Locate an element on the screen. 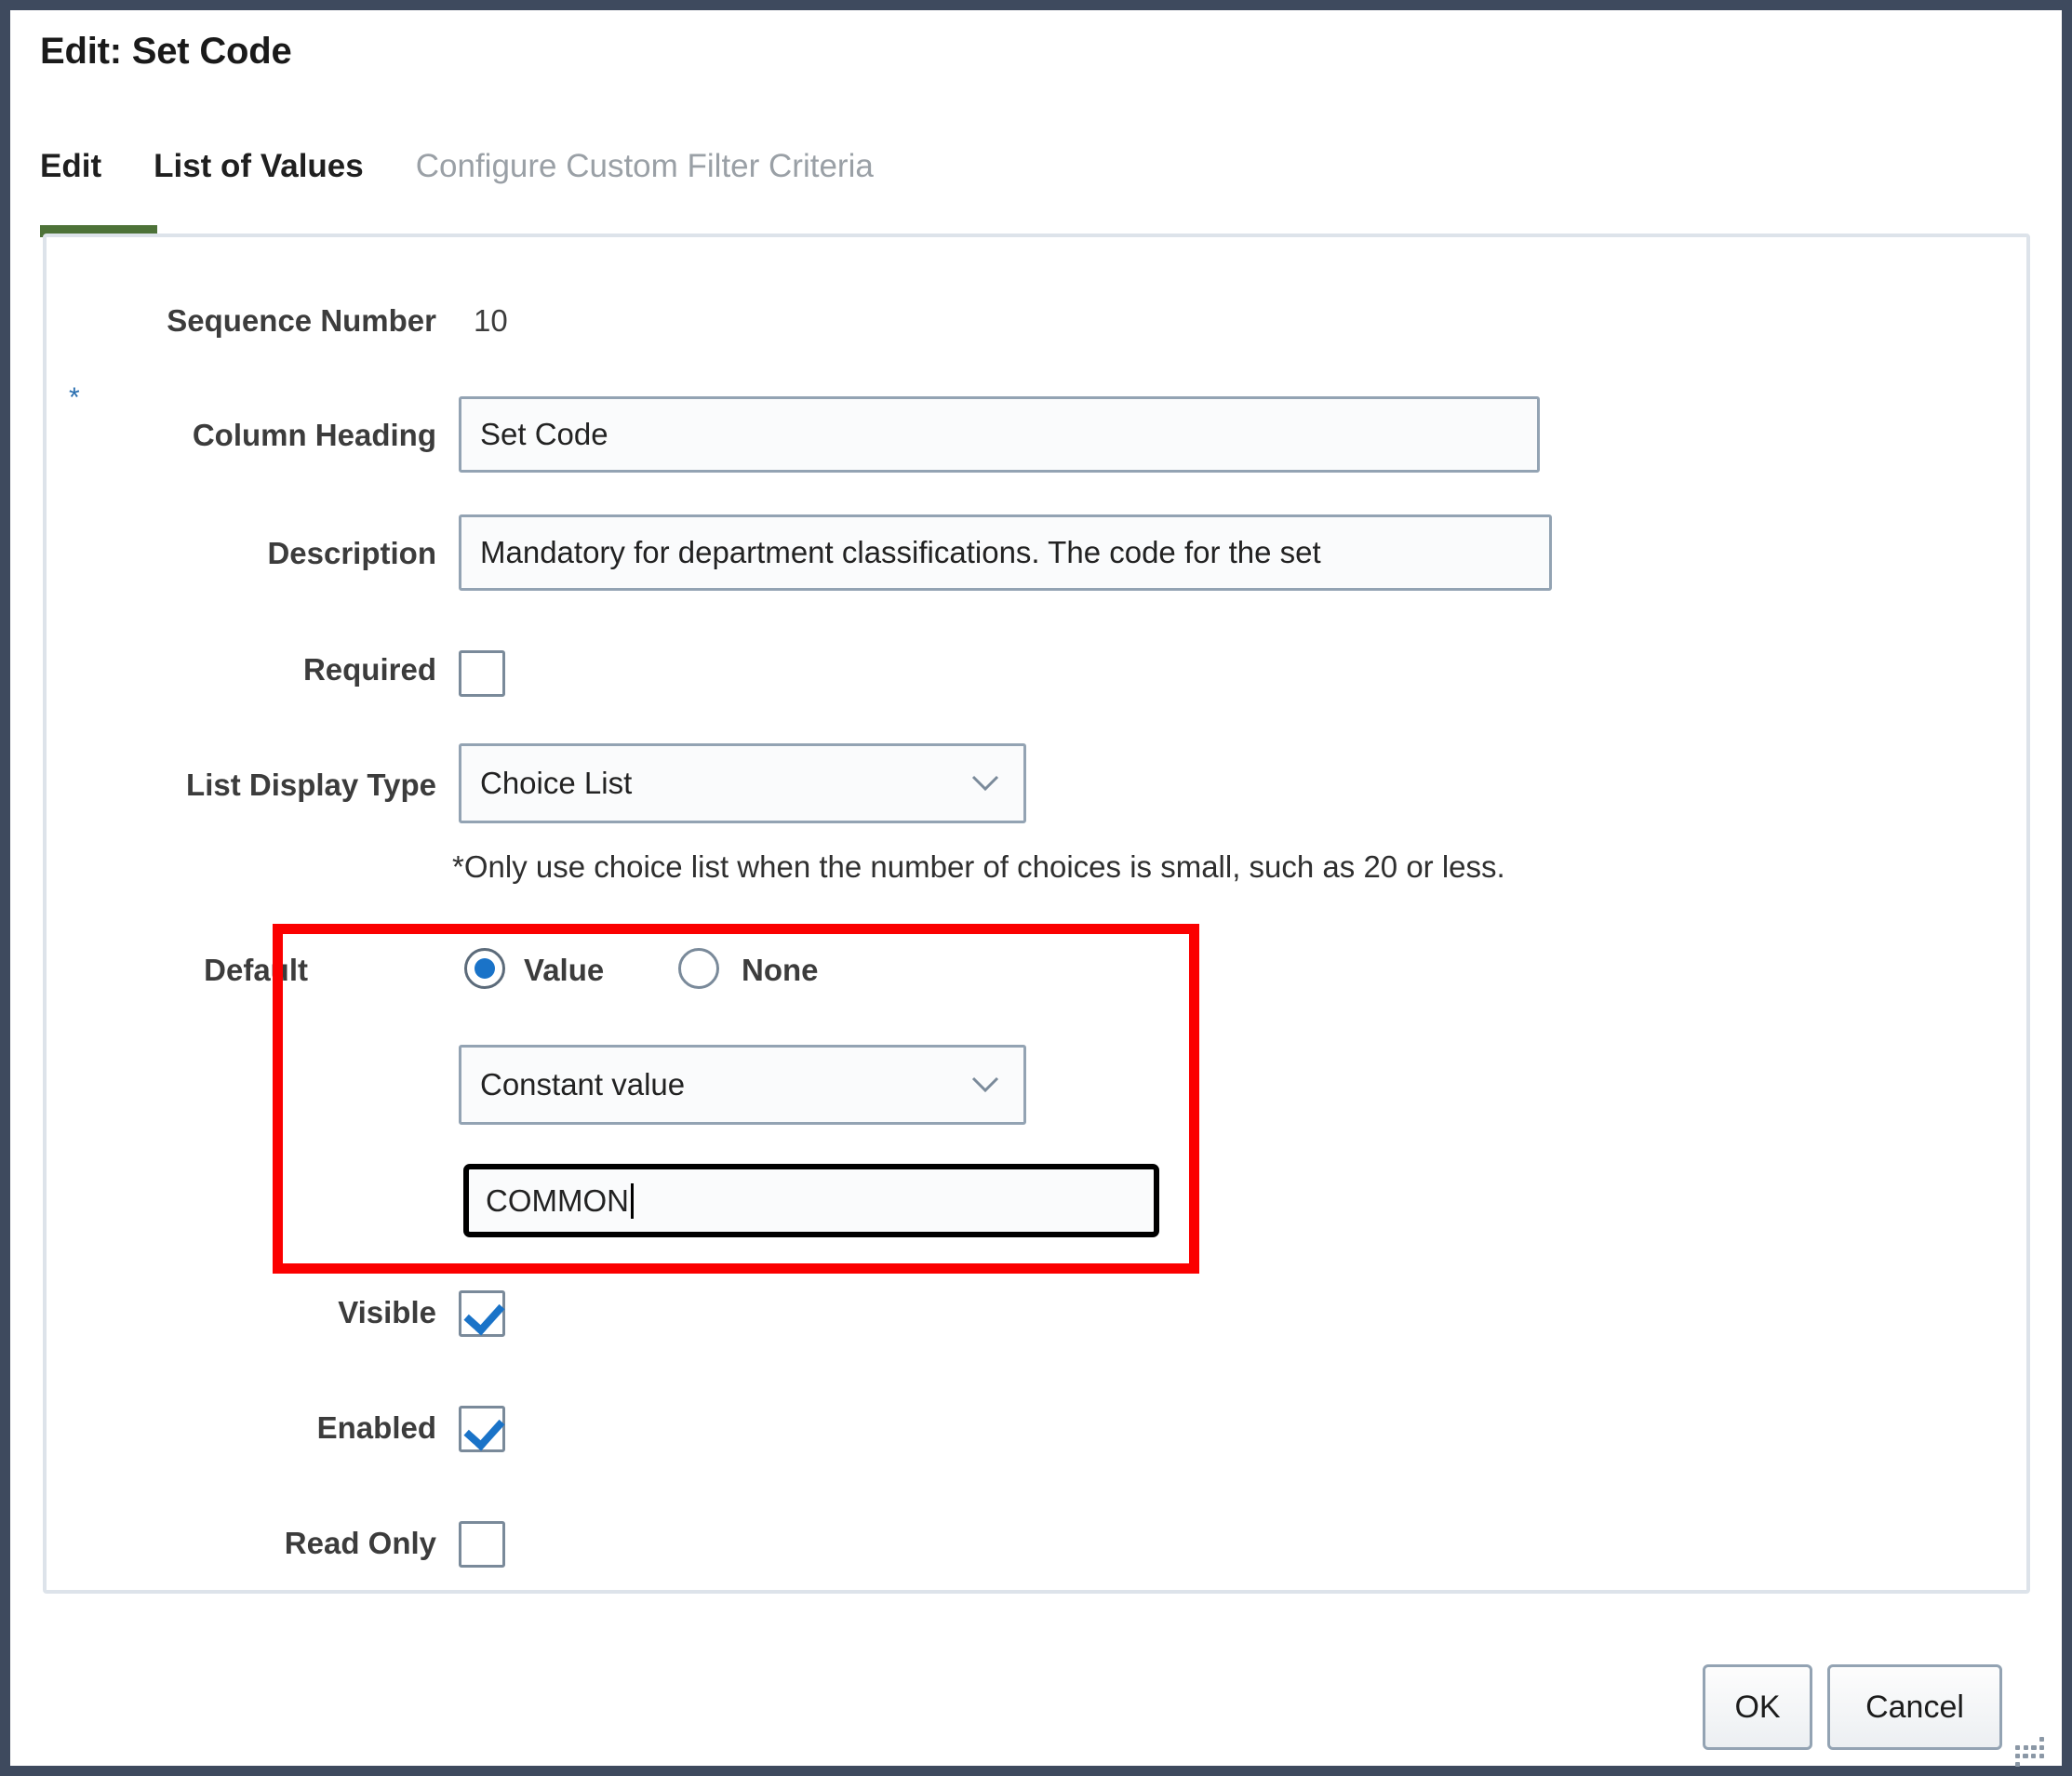 This screenshot has width=2072, height=1776. resize-grip is located at coordinates (2034, 1750).